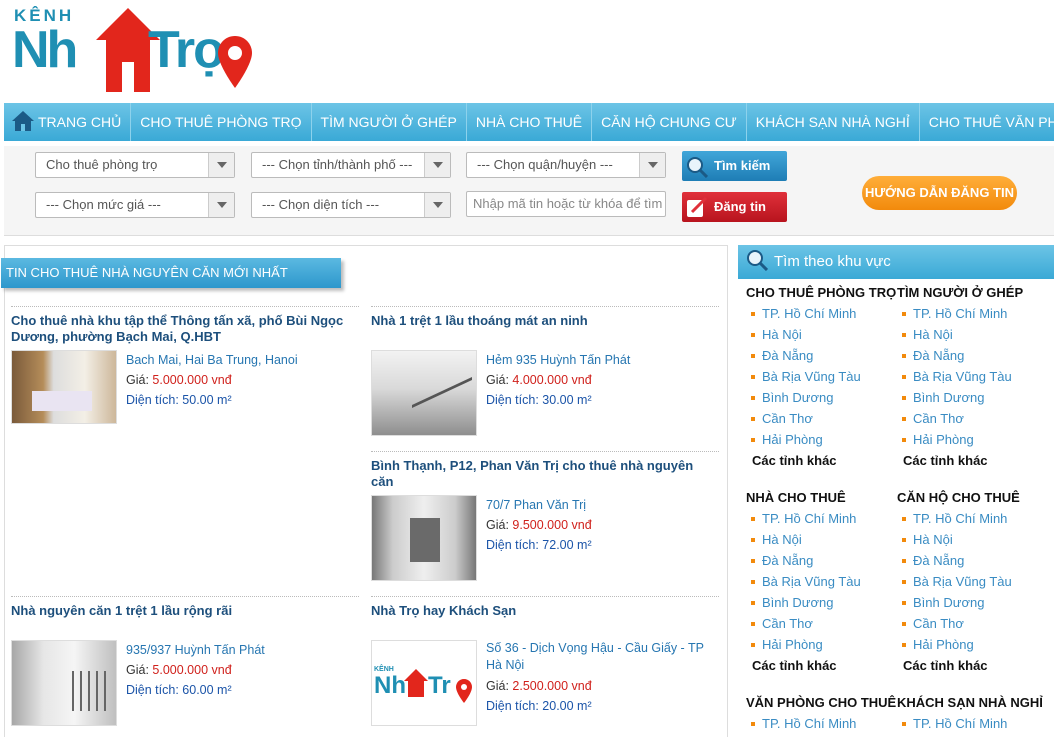 The height and width of the screenshot is (737, 1054). I want to click on price-select-value: --- Chọn mức giá ---, so click(103, 204).